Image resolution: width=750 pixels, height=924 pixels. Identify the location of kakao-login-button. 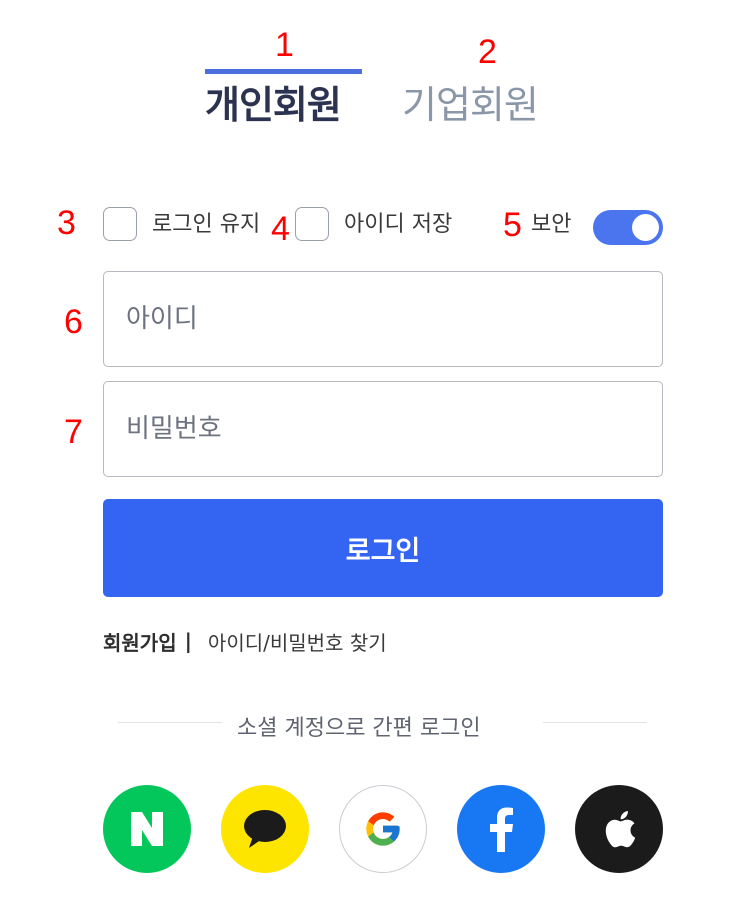
(265, 829).